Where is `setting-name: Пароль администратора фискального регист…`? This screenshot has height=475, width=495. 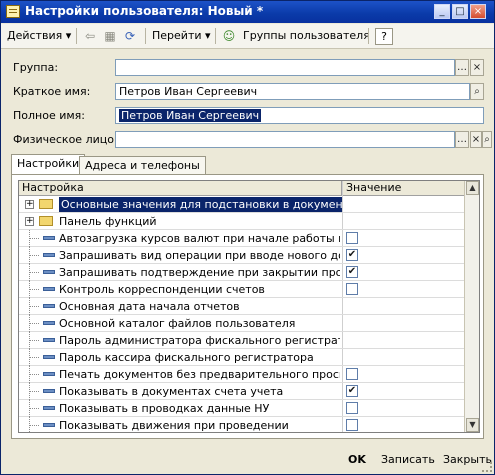 setting-name: Пароль администратора фискального регист… is located at coordinates (199, 340).